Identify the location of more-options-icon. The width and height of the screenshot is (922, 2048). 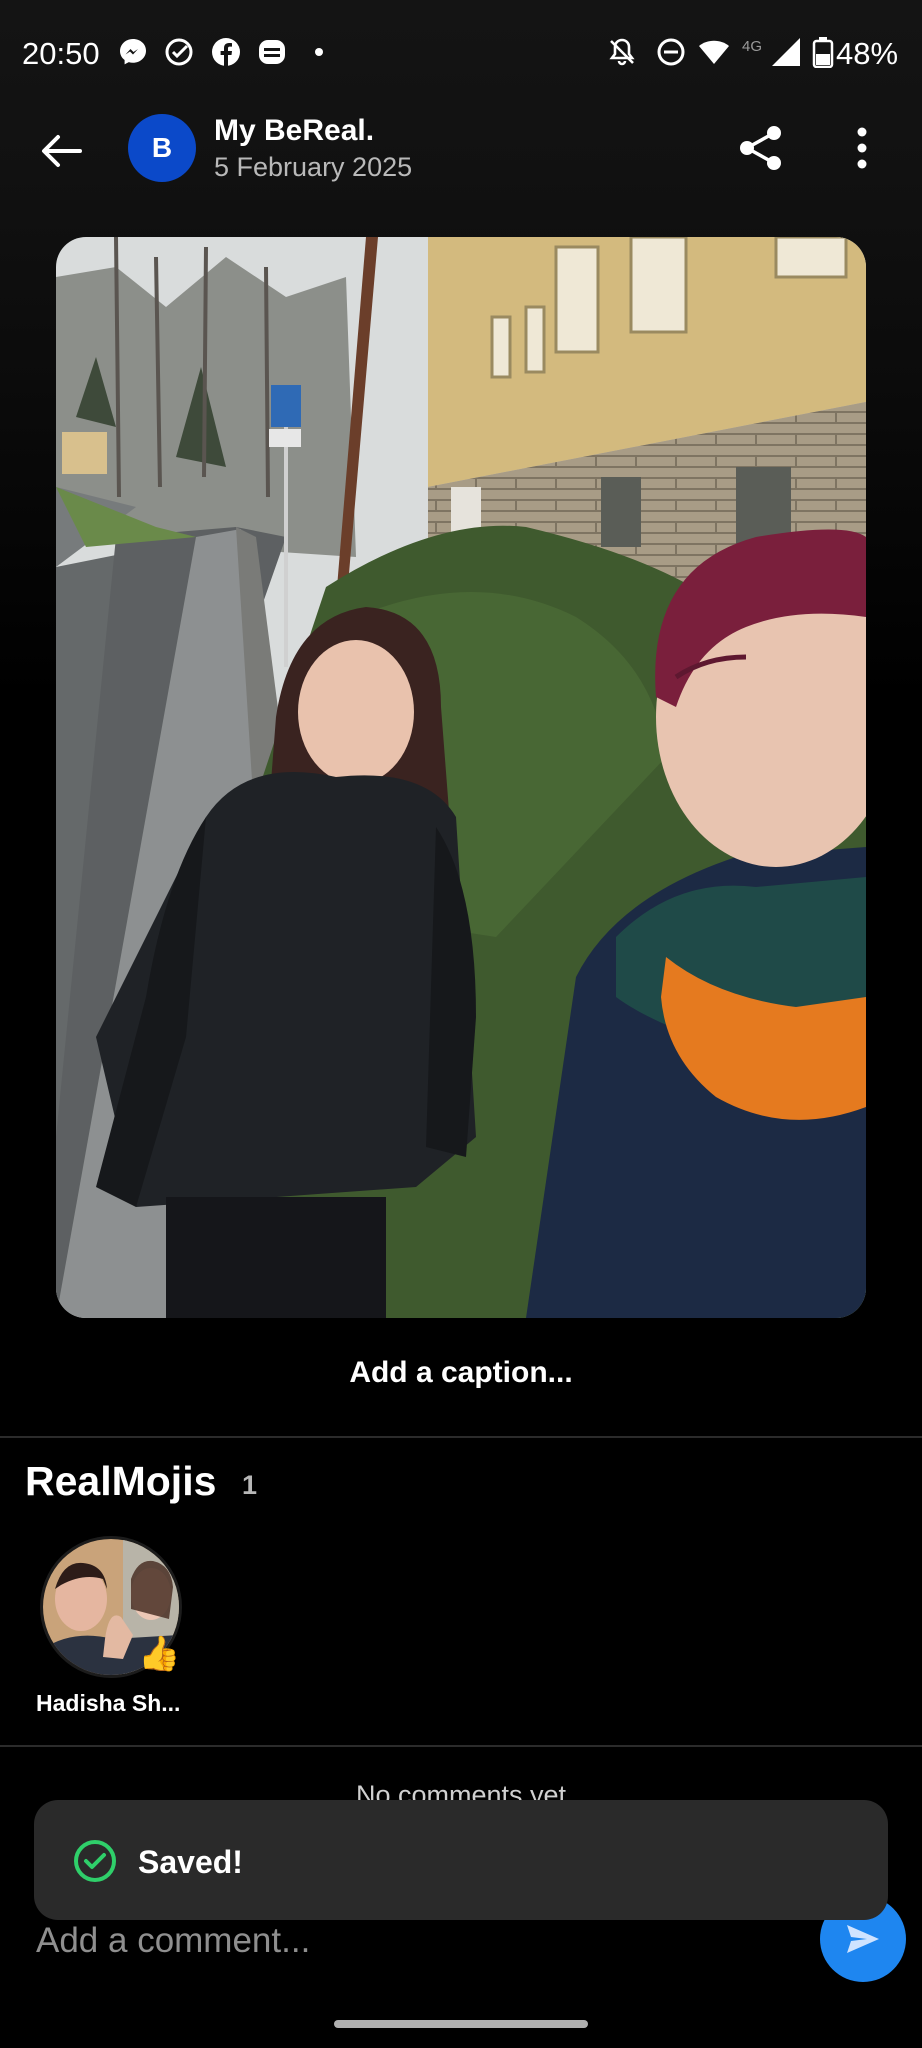
(862, 148).